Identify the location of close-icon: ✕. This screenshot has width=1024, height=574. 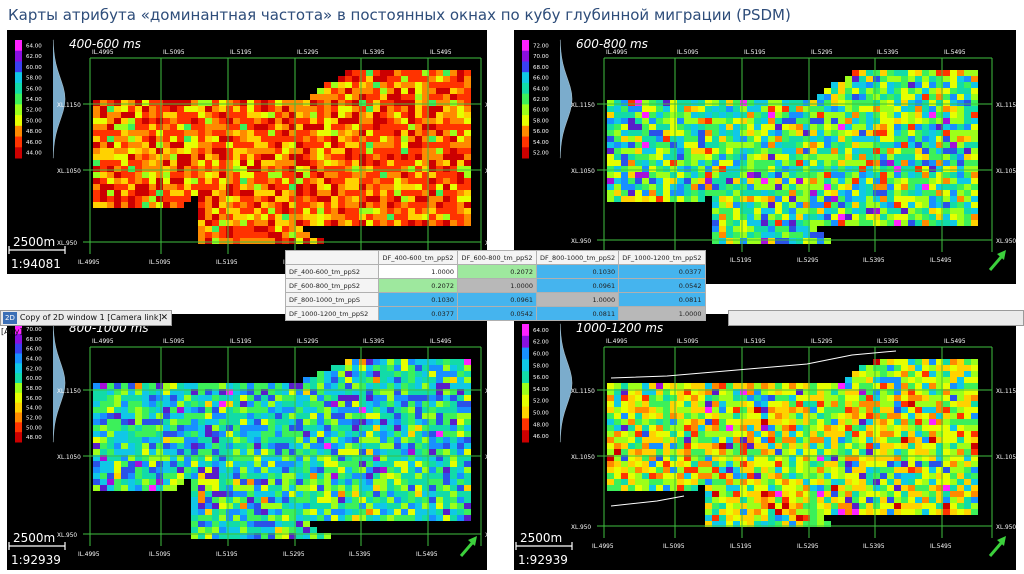
(164, 318).